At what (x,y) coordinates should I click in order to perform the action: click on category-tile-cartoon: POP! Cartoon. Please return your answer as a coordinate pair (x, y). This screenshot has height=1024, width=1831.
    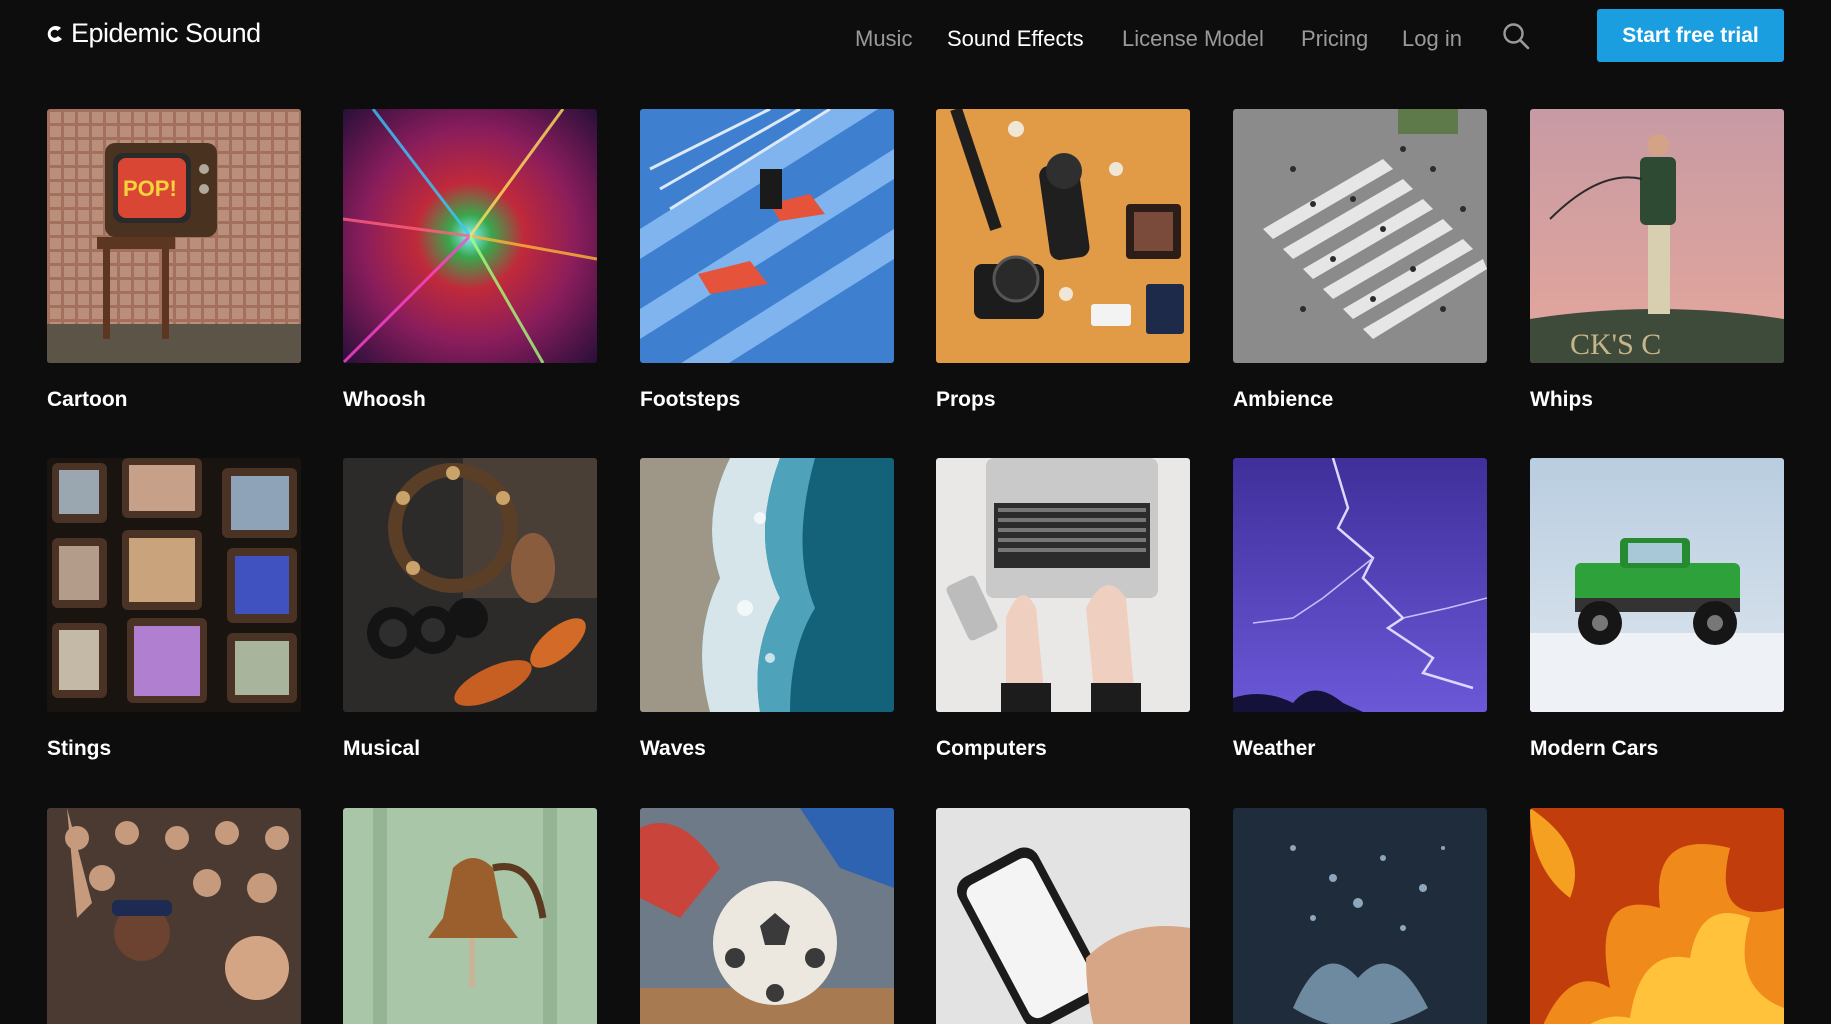
    Looking at the image, I should click on (174, 260).